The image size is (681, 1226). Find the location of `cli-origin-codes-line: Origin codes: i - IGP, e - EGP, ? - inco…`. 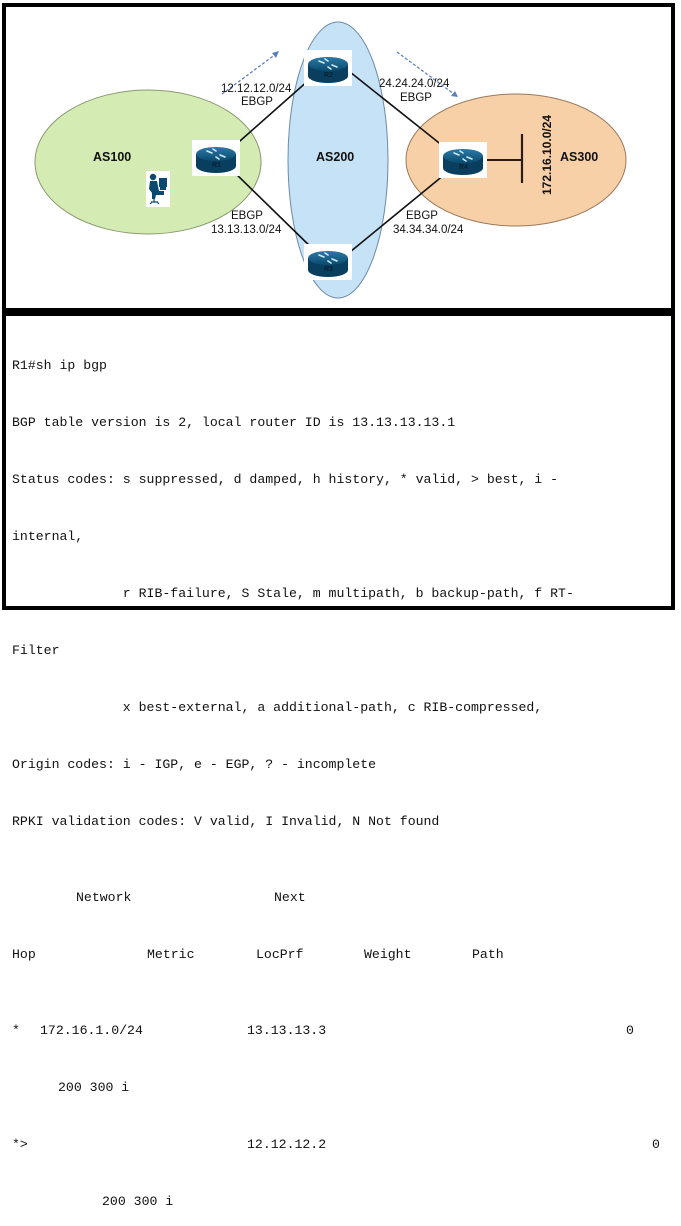

cli-origin-codes-line: Origin codes: i - IGP, e - EGP, ? - inco… is located at coordinates (194, 764).